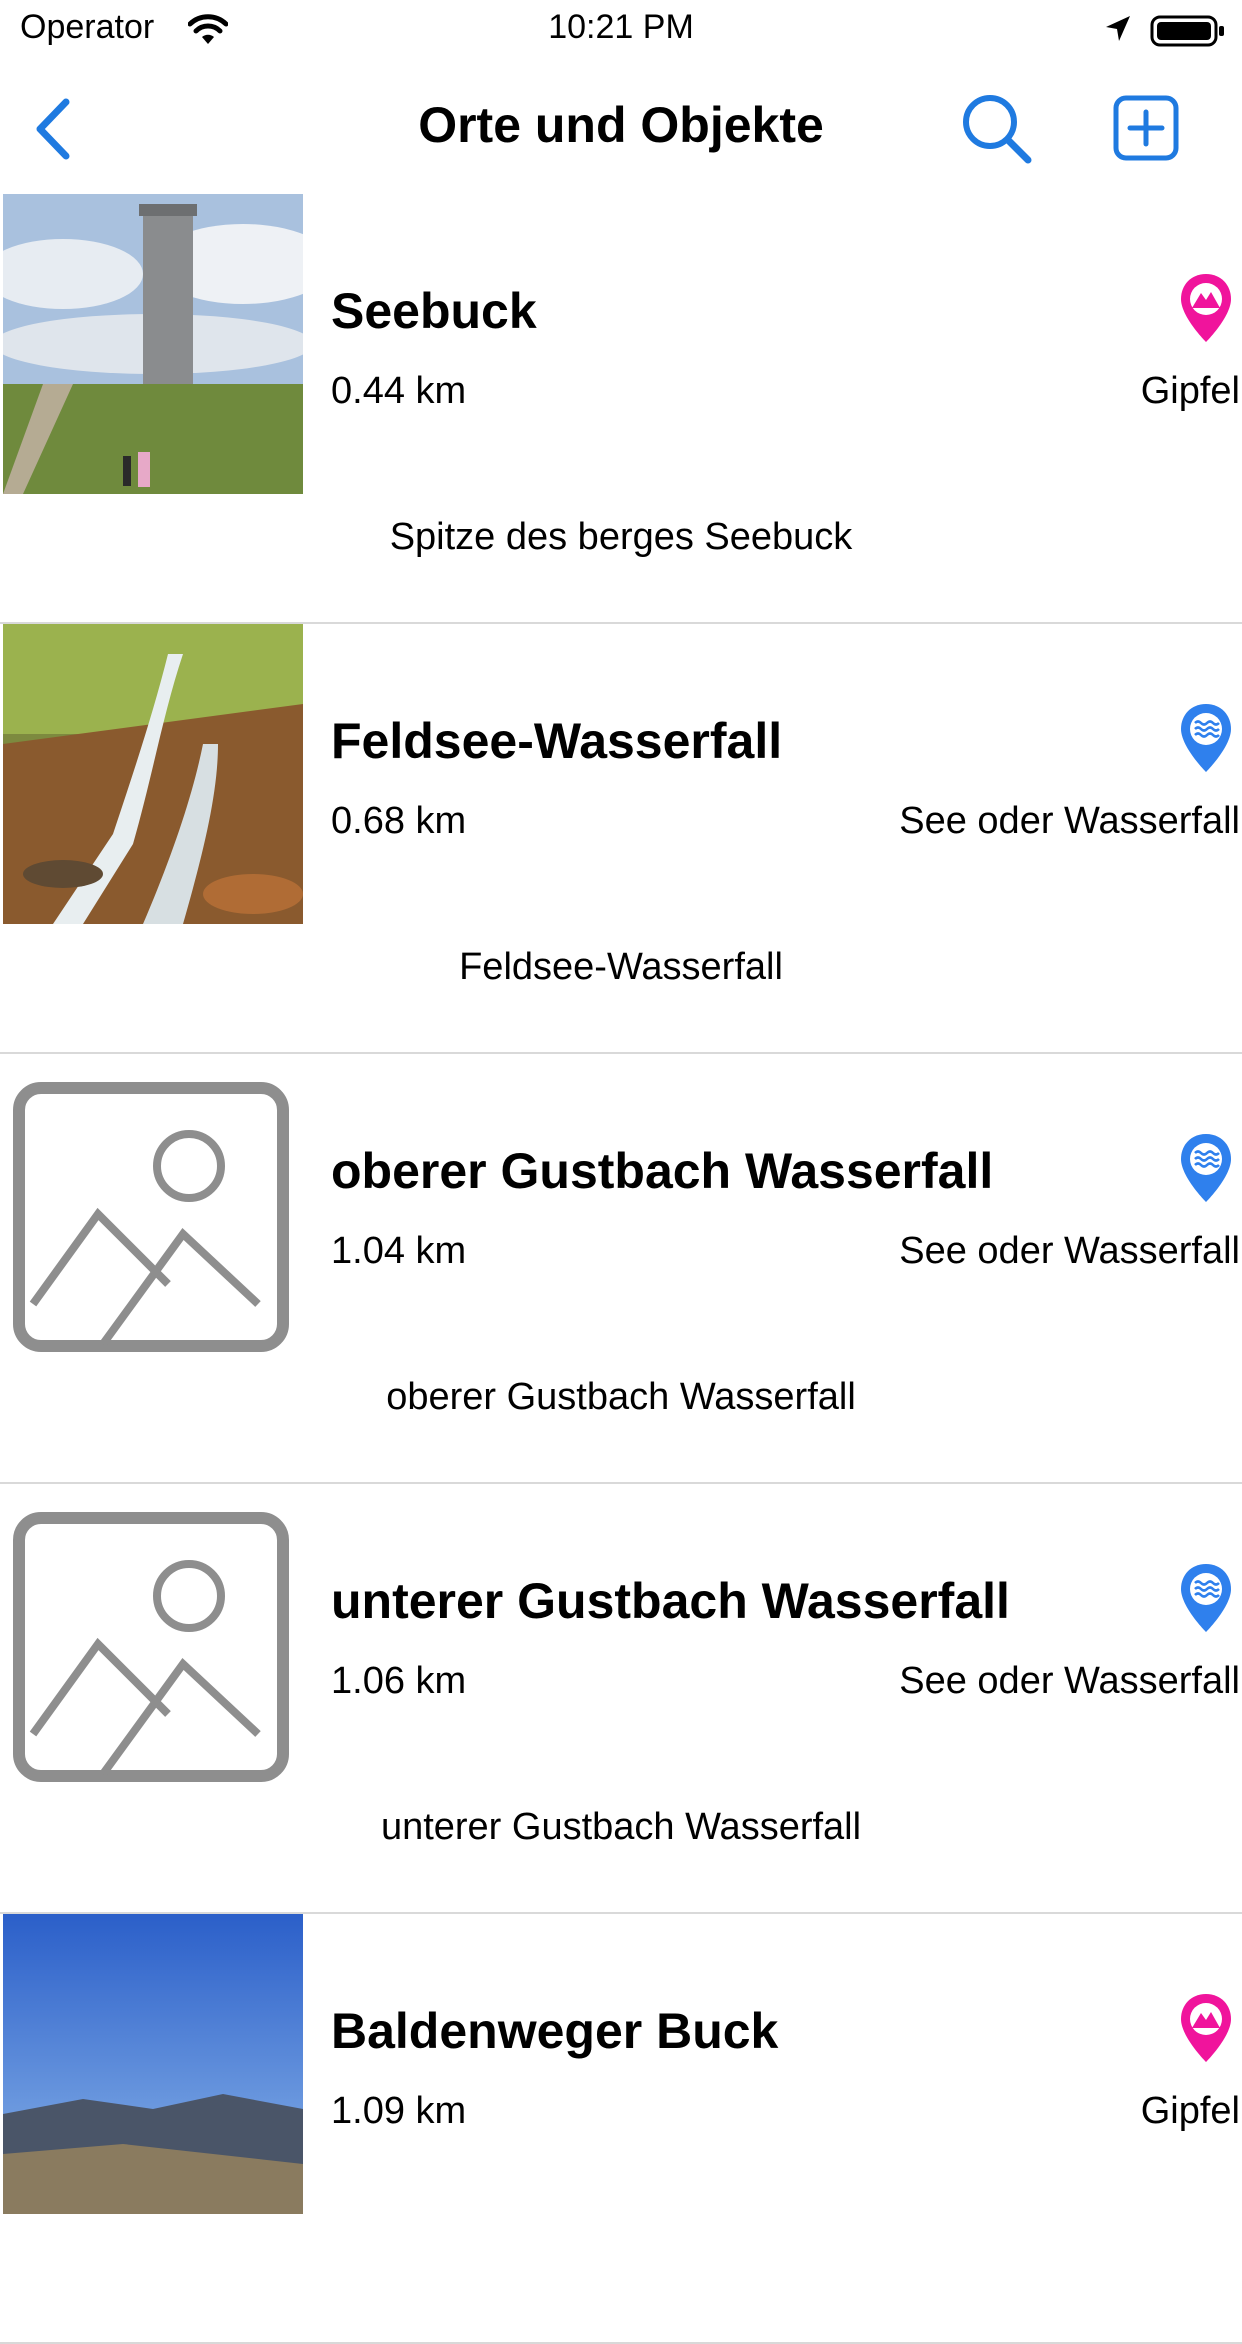  Describe the element at coordinates (670, 1601) in the screenshot. I see `item-name: unterer Gustbach Wasserfall` at that location.